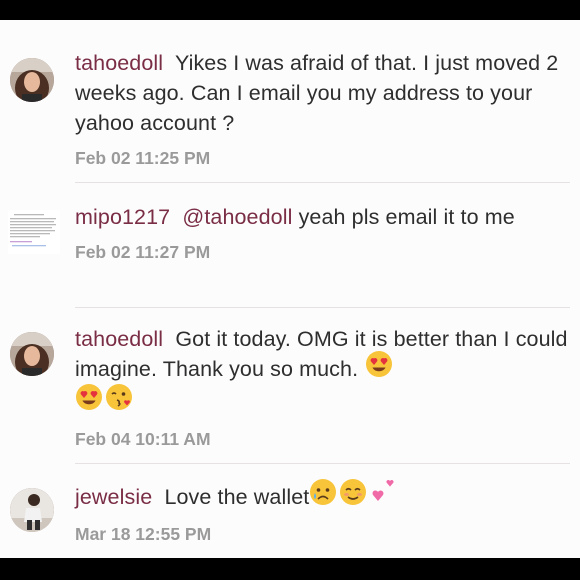  What do you see at coordinates (143, 534) in the screenshot?
I see `comment-timestamp: Mar 18 12:55 PM` at bounding box center [143, 534].